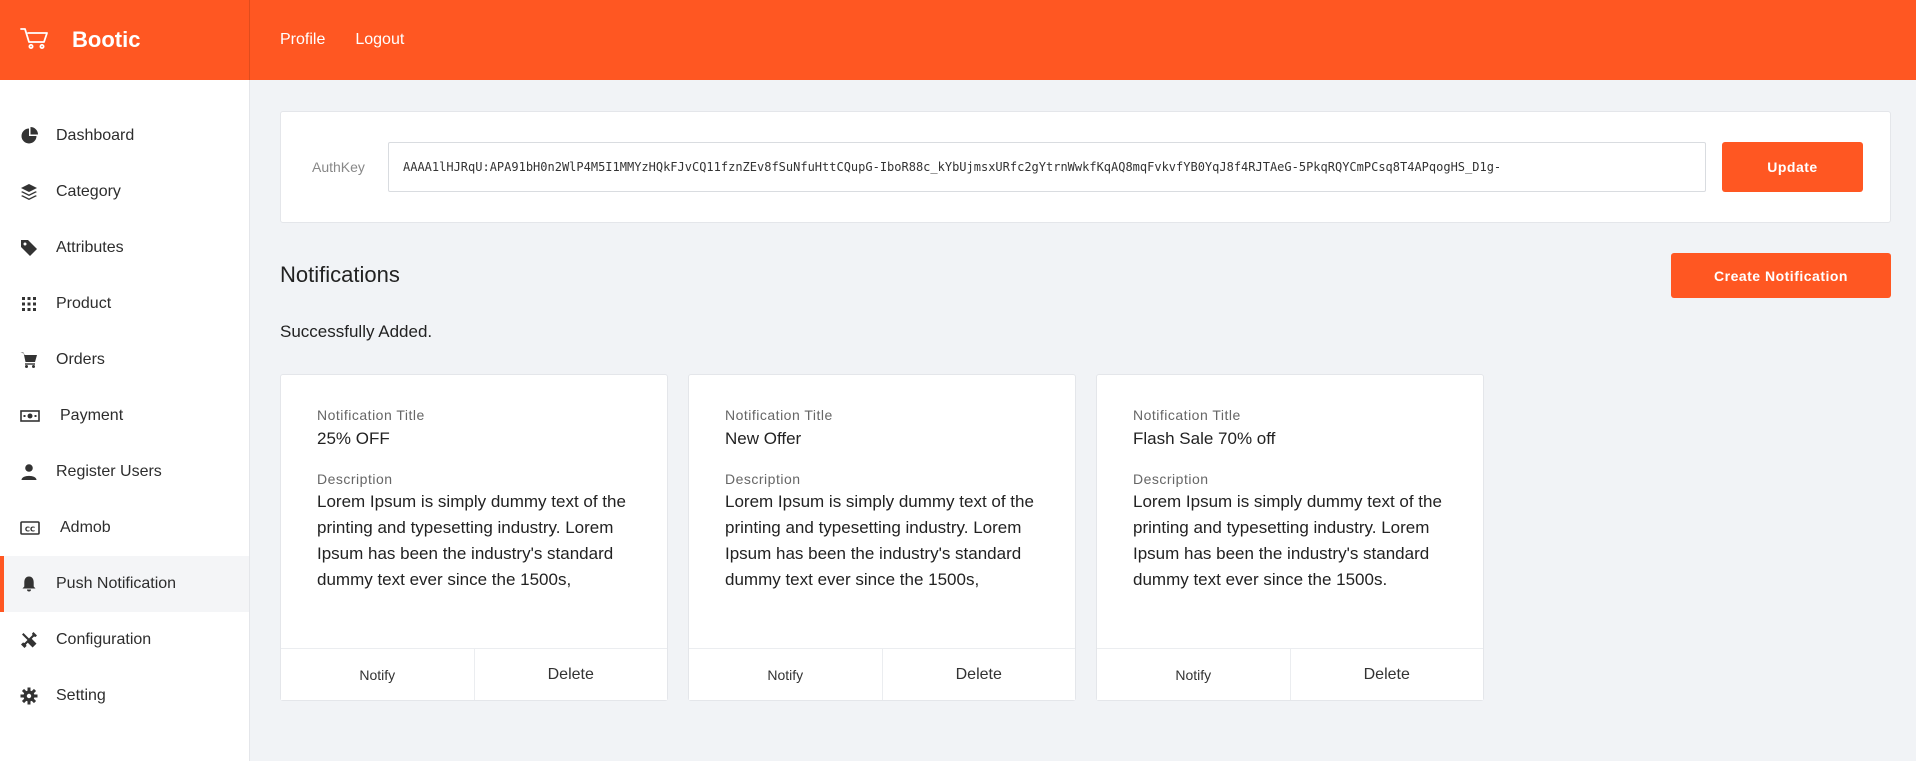 The height and width of the screenshot is (761, 1916). Describe the element at coordinates (38, 248) in the screenshot. I see `tag-icon` at that location.